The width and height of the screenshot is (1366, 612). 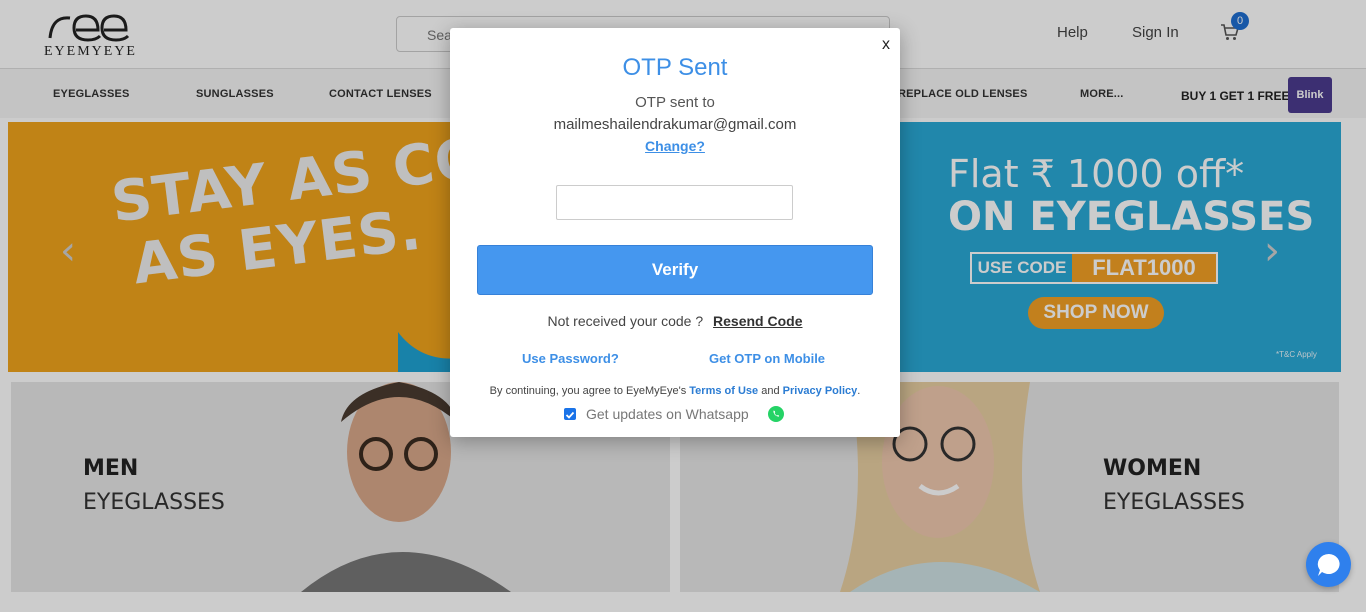 What do you see at coordinates (674, 202) in the screenshot?
I see `otp-input` at bounding box center [674, 202].